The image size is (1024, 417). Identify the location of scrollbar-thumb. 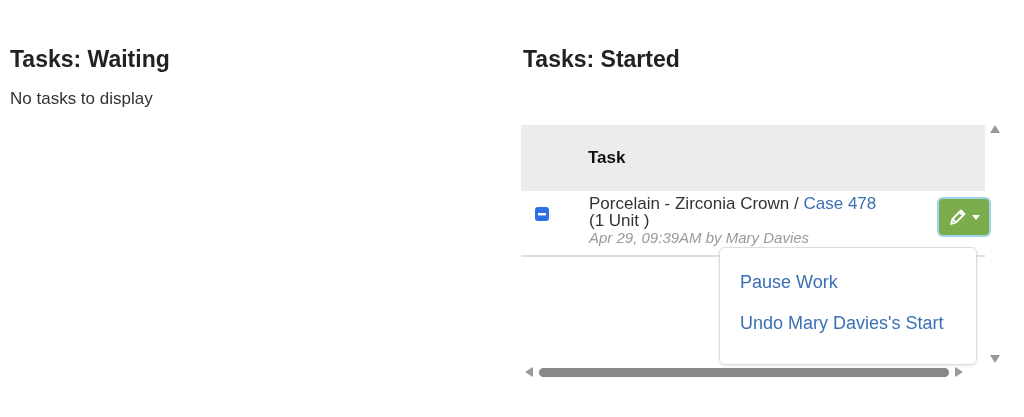
(744, 372).